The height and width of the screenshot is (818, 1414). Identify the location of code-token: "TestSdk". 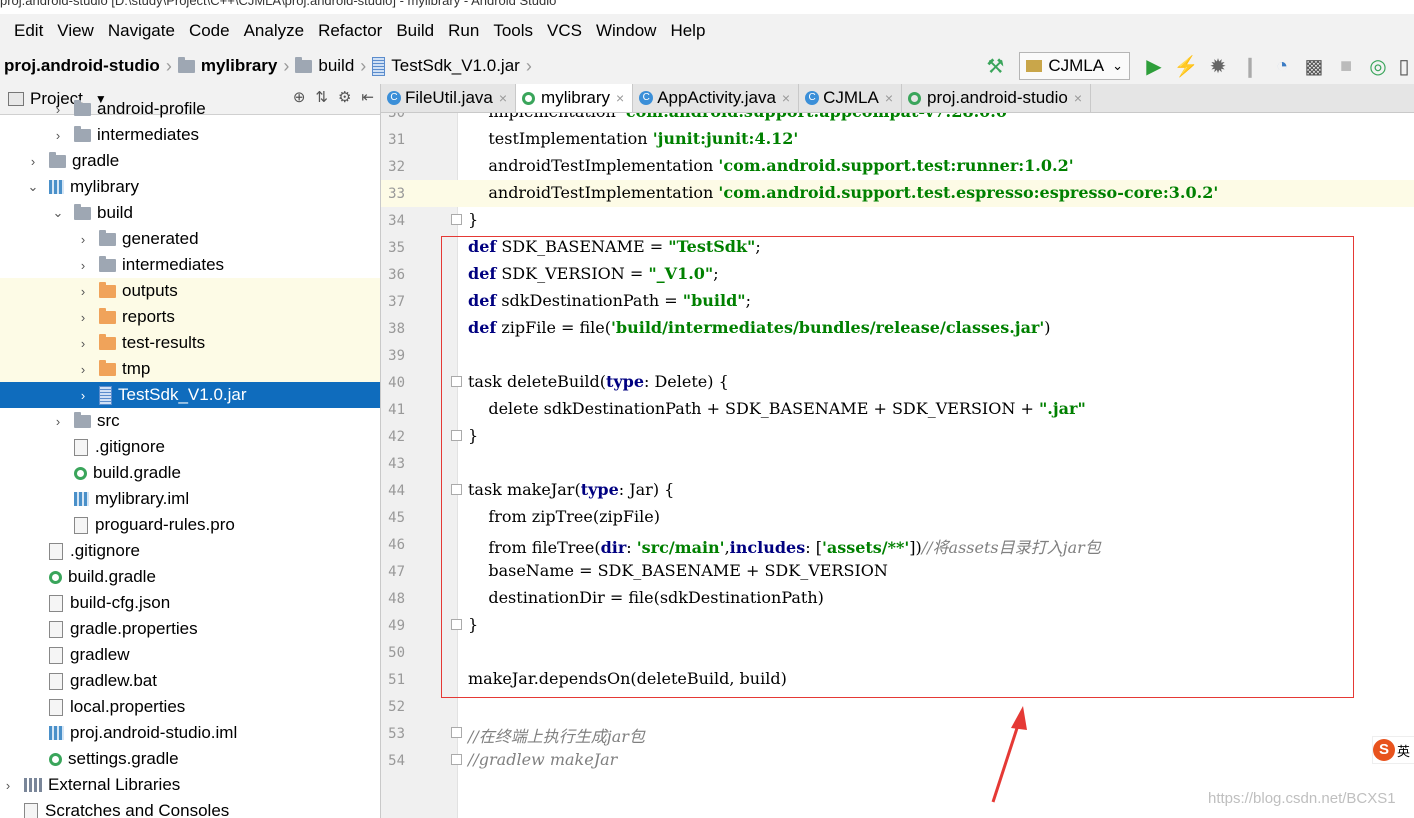
(712, 246).